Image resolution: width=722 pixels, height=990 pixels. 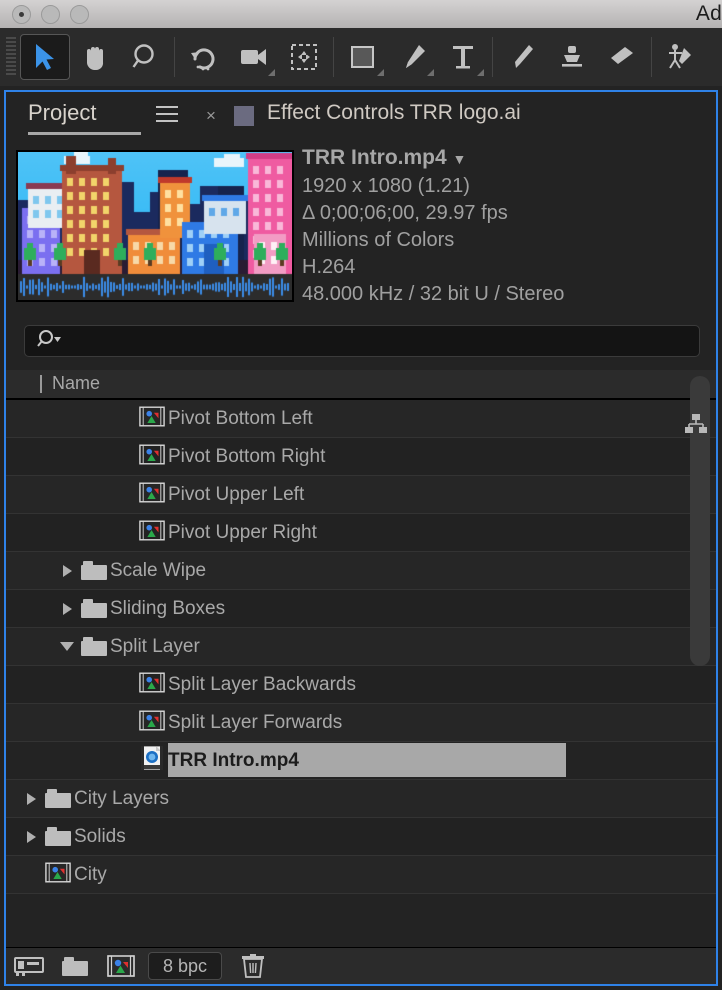 What do you see at coordinates (378, 240) in the screenshot?
I see `preview-color-depth: Millions of Colors` at bounding box center [378, 240].